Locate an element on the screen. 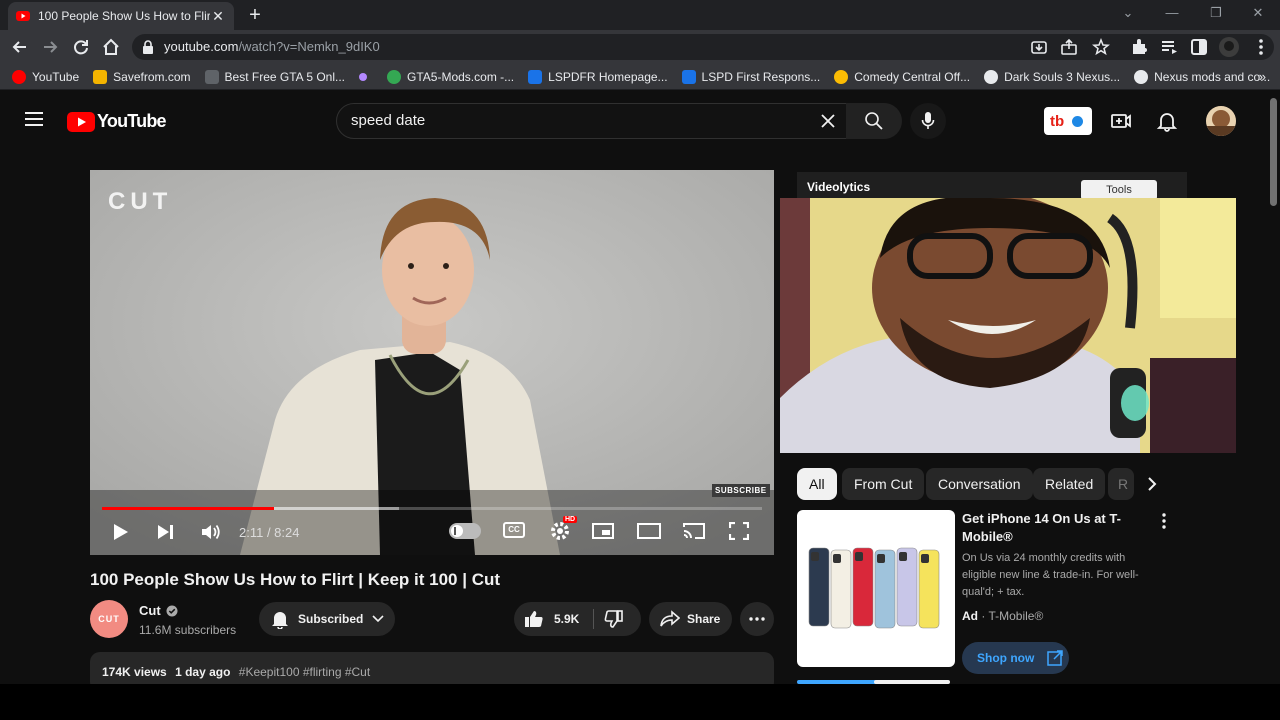 The width and height of the screenshot is (1280, 720). progress-bar is located at coordinates (432, 508).